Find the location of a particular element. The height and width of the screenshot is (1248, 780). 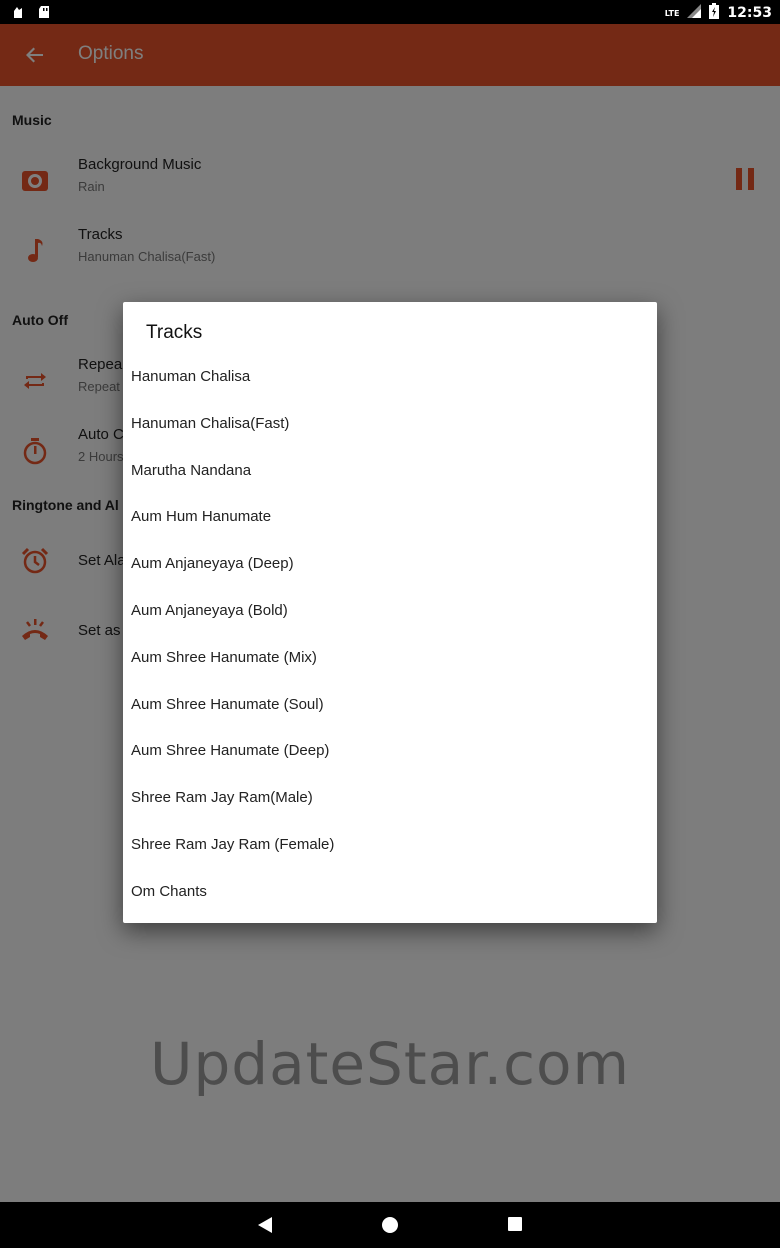

home-nav-icon is located at coordinates (390, 1227).